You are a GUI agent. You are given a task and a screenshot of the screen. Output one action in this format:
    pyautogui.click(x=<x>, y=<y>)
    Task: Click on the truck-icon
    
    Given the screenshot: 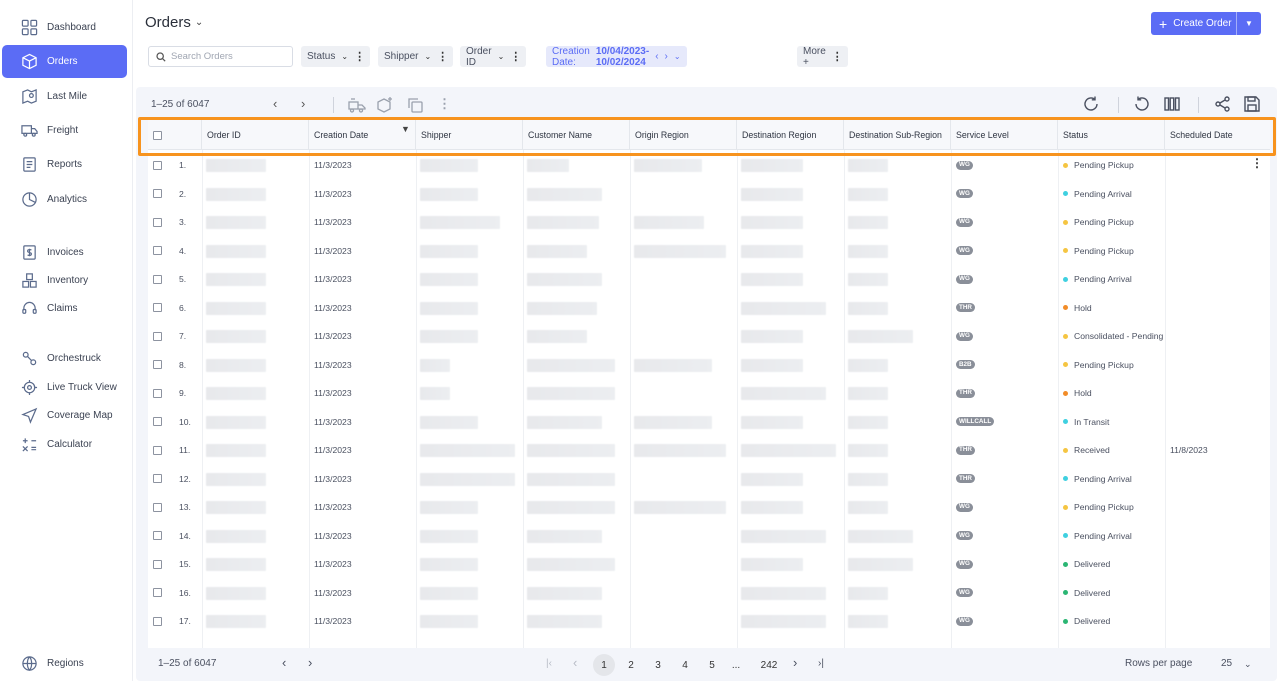 What is the action you would take?
    pyautogui.click(x=357, y=105)
    